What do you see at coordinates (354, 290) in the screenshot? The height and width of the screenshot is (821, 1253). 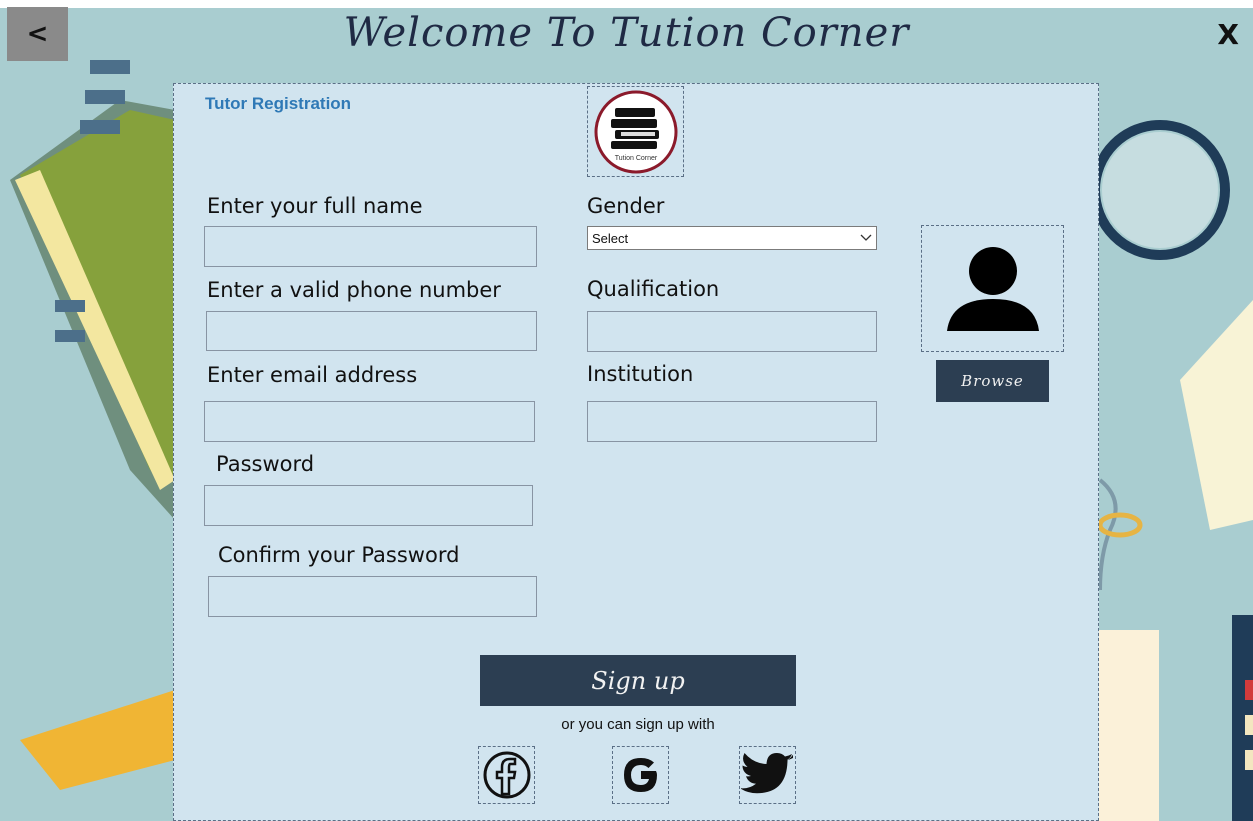 I see `phone-label: Enter a valid phone number` at bounding box center [354, 290].